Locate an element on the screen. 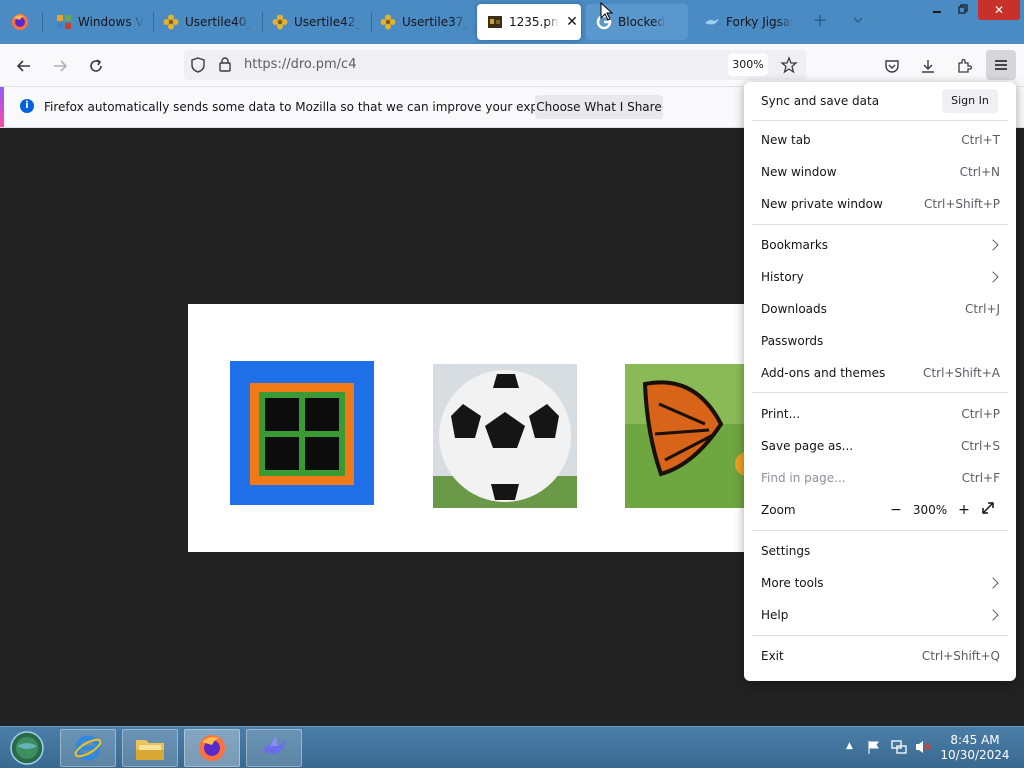  list-all-tabs-button is located at coordinates (858, 22).